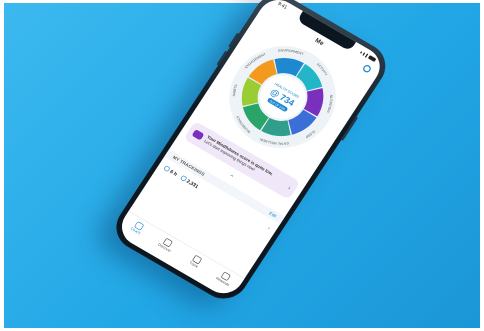  I want to click on nav-rewards: Rewards, so click(224, 278).